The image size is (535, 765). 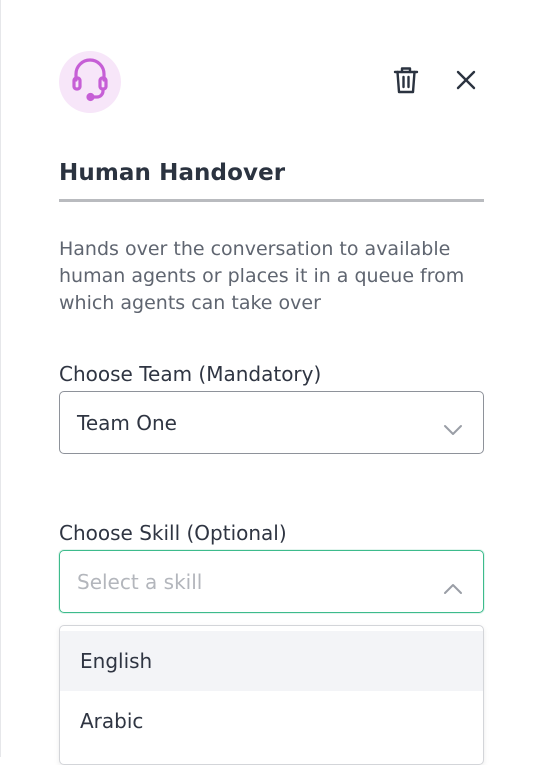 I want to click on team-select: Team One, so click(x=271, y=422).